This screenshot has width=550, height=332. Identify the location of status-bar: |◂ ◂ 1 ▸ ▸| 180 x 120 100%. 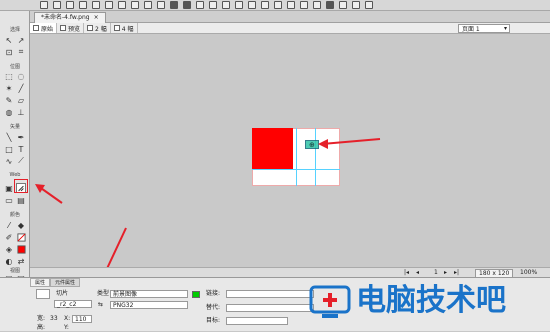
(290, 272).